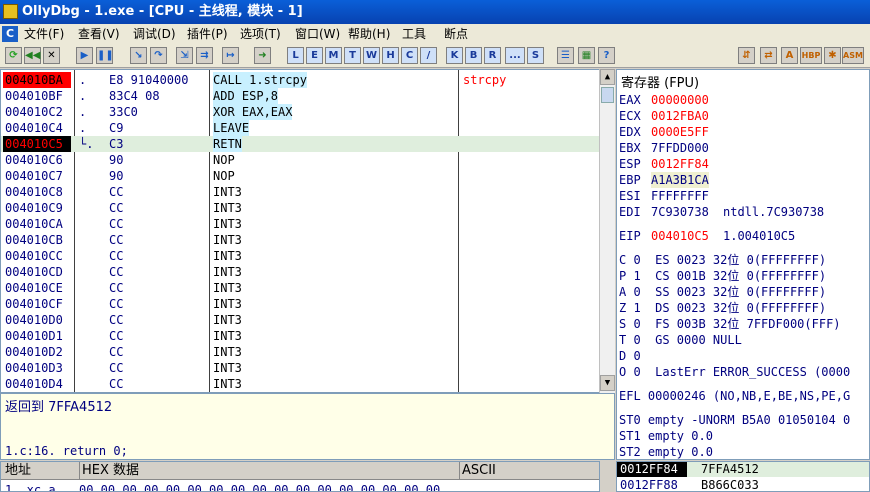 The width and height of the screenshot is (870, 492). What do you see at coordinates (300, 144) in the screenshot?
I see `disasm-row: 004010C5 └. C3 RETN` at bounding box center [300, 144].